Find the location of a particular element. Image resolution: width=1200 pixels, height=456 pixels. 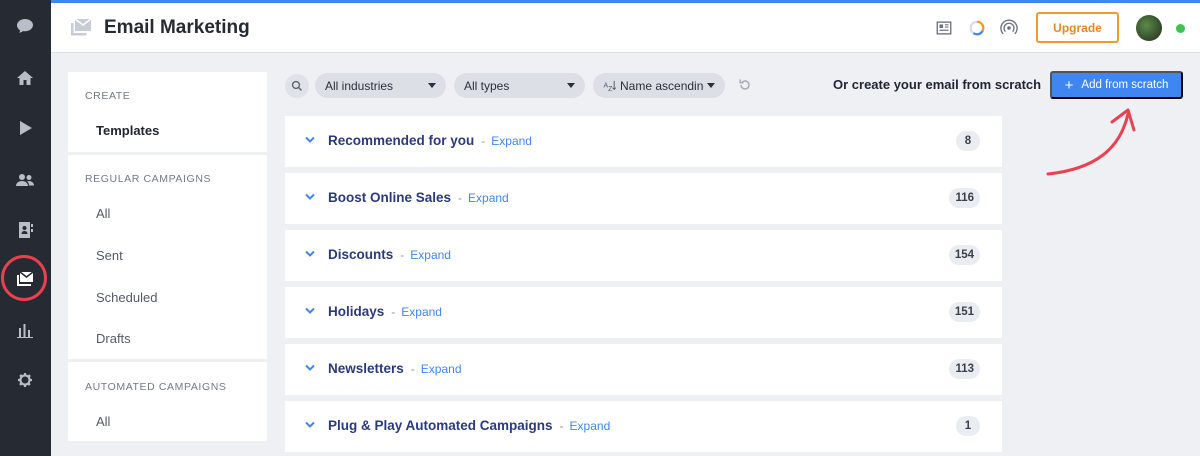

category-count-badge: 116 is located at coordinates (964, 198).